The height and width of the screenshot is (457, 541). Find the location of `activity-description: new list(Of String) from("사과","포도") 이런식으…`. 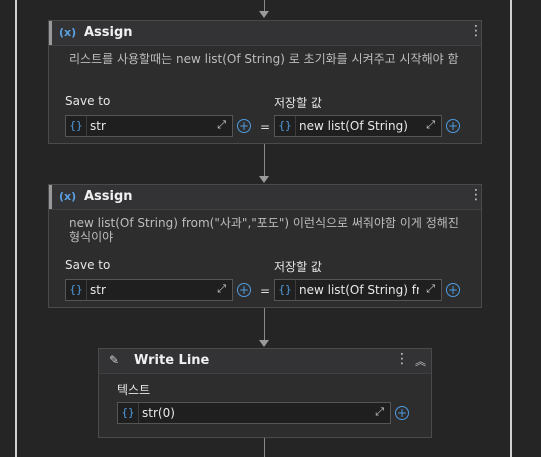

activity-description: new list(Of String) from("사과","포도") 이런식으… is located at coordinates (264, 230).